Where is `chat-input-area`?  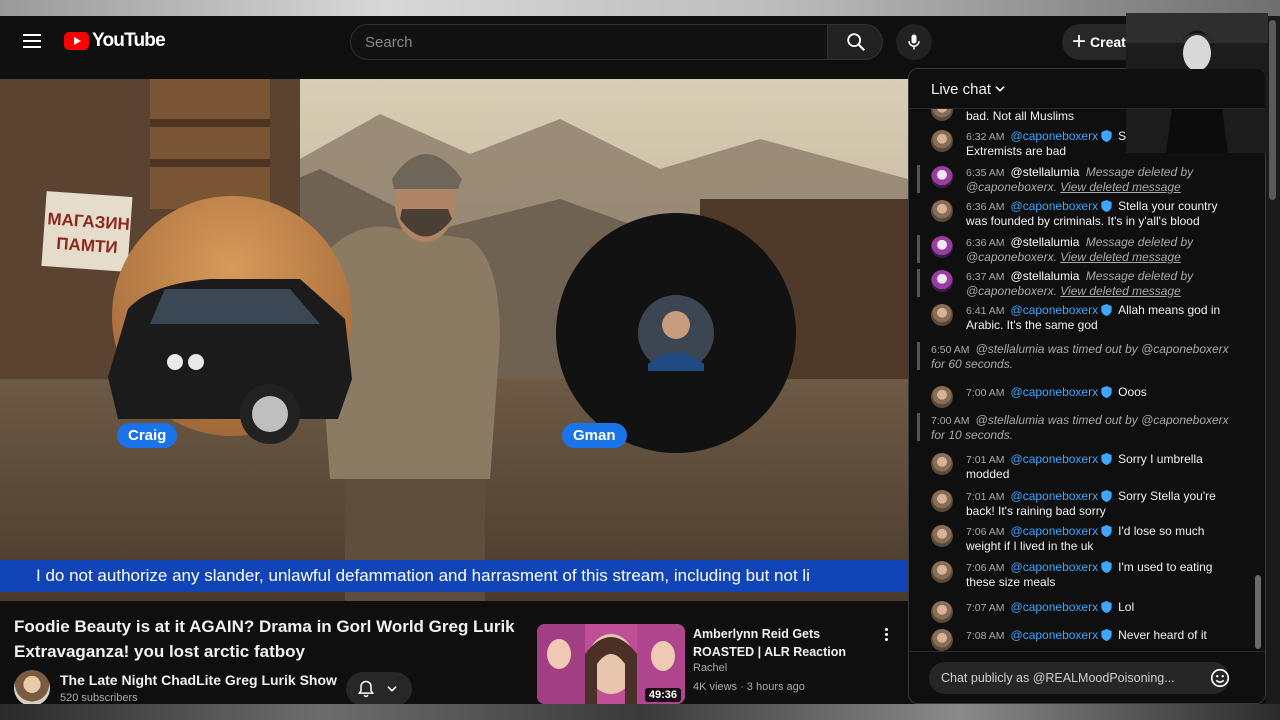
chat-input-area is located at coordinates (1087, 677).